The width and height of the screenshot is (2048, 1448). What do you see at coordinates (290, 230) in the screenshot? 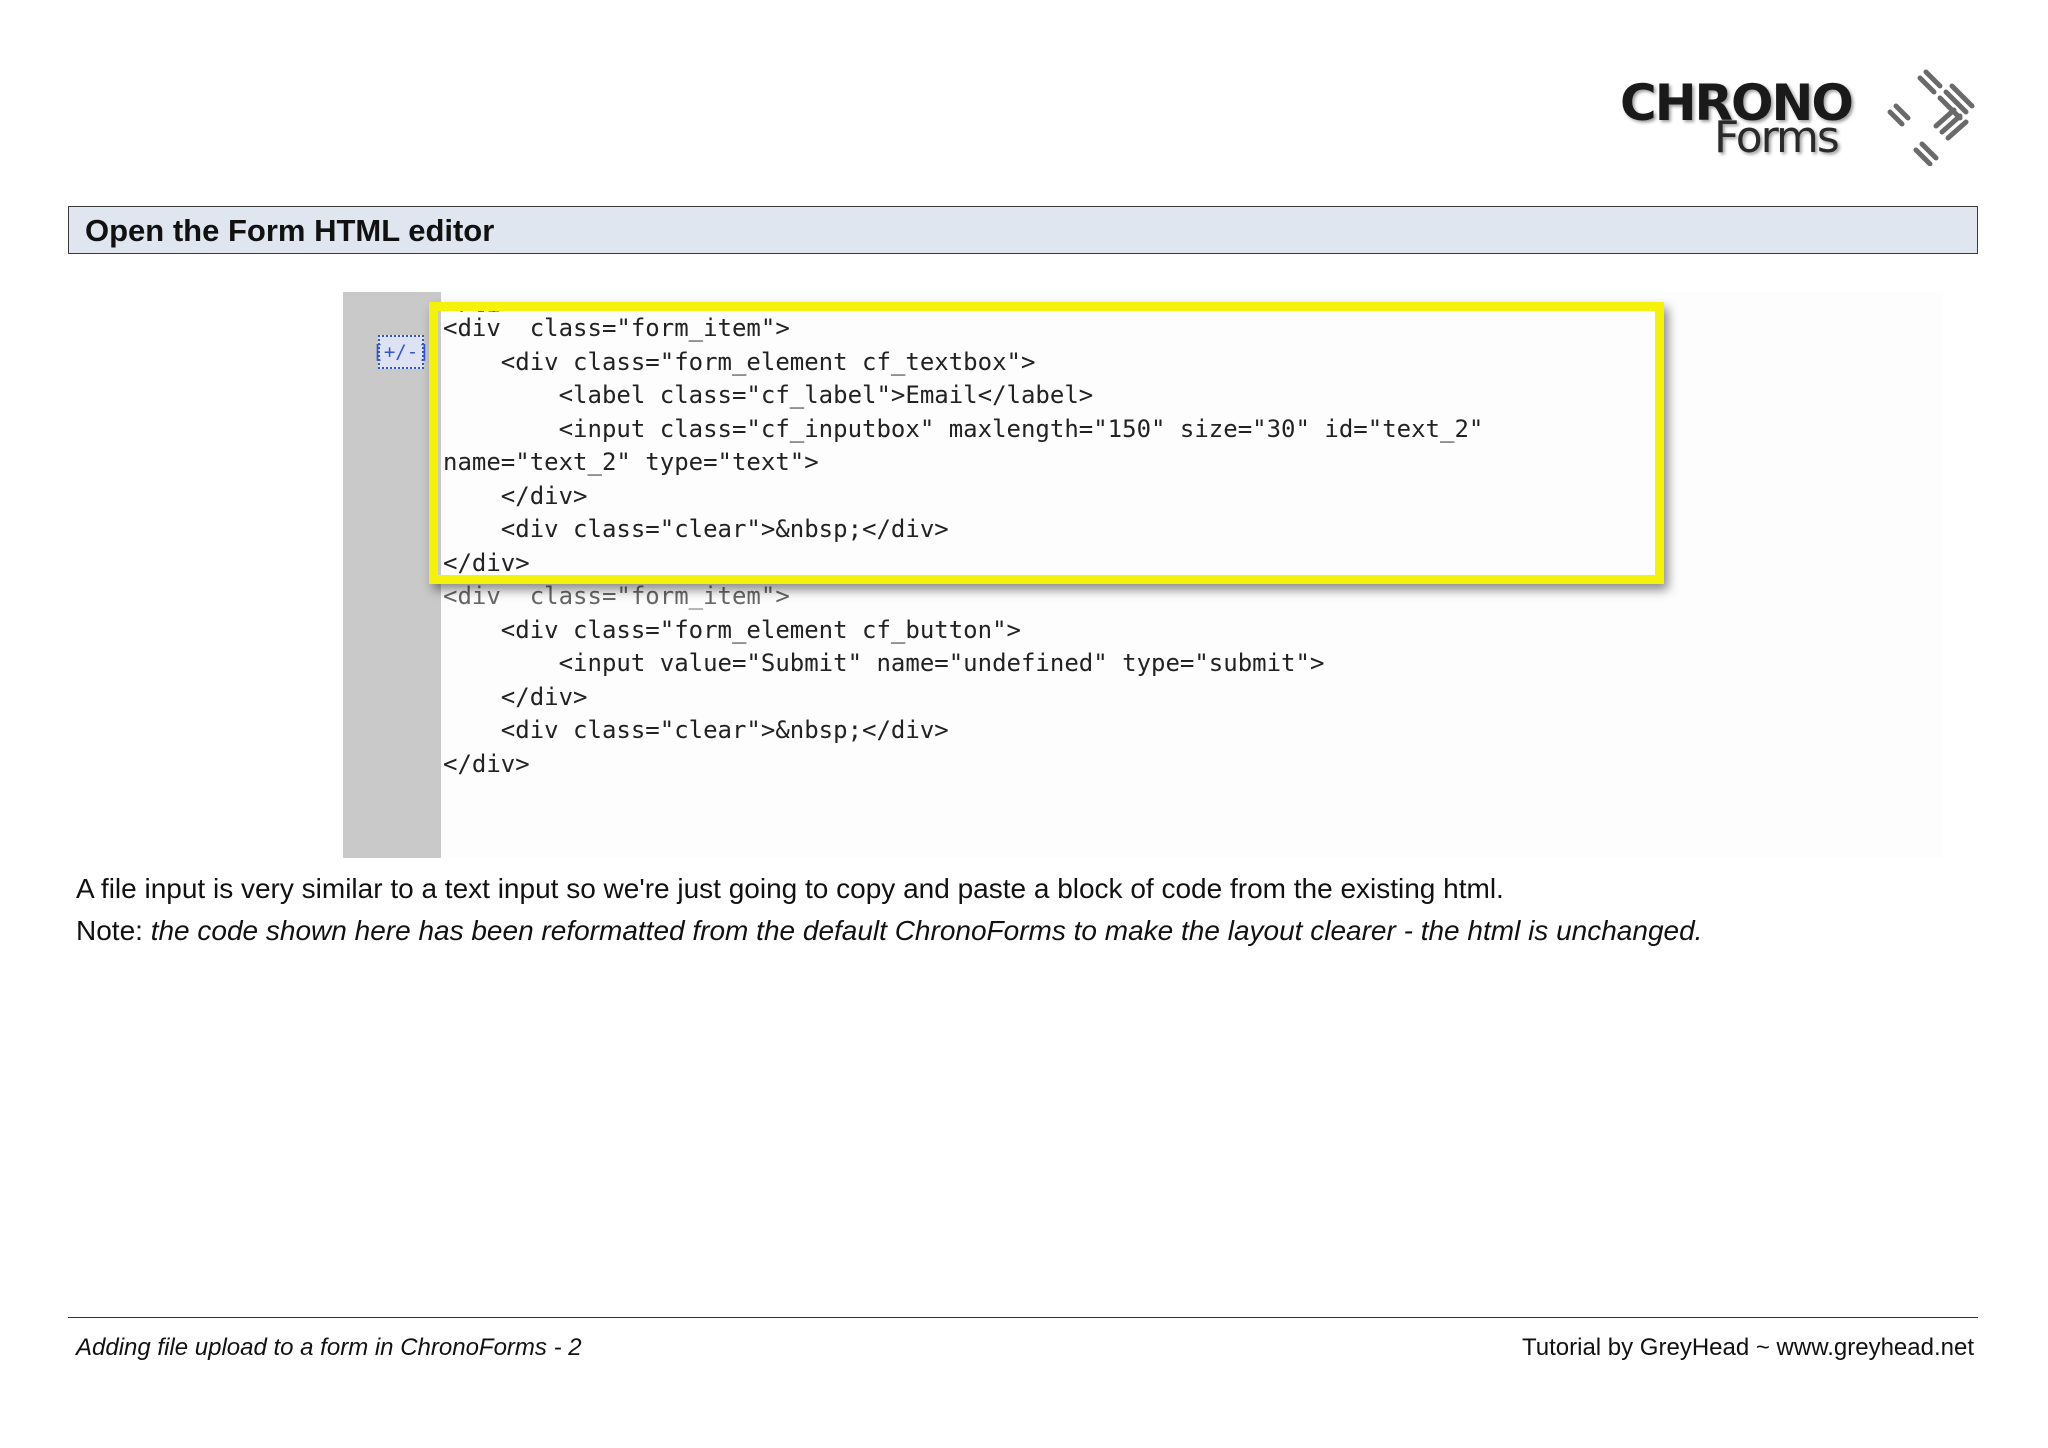
I see `section-title: Open the Form HTML editor` at bounding box center [290, 230].